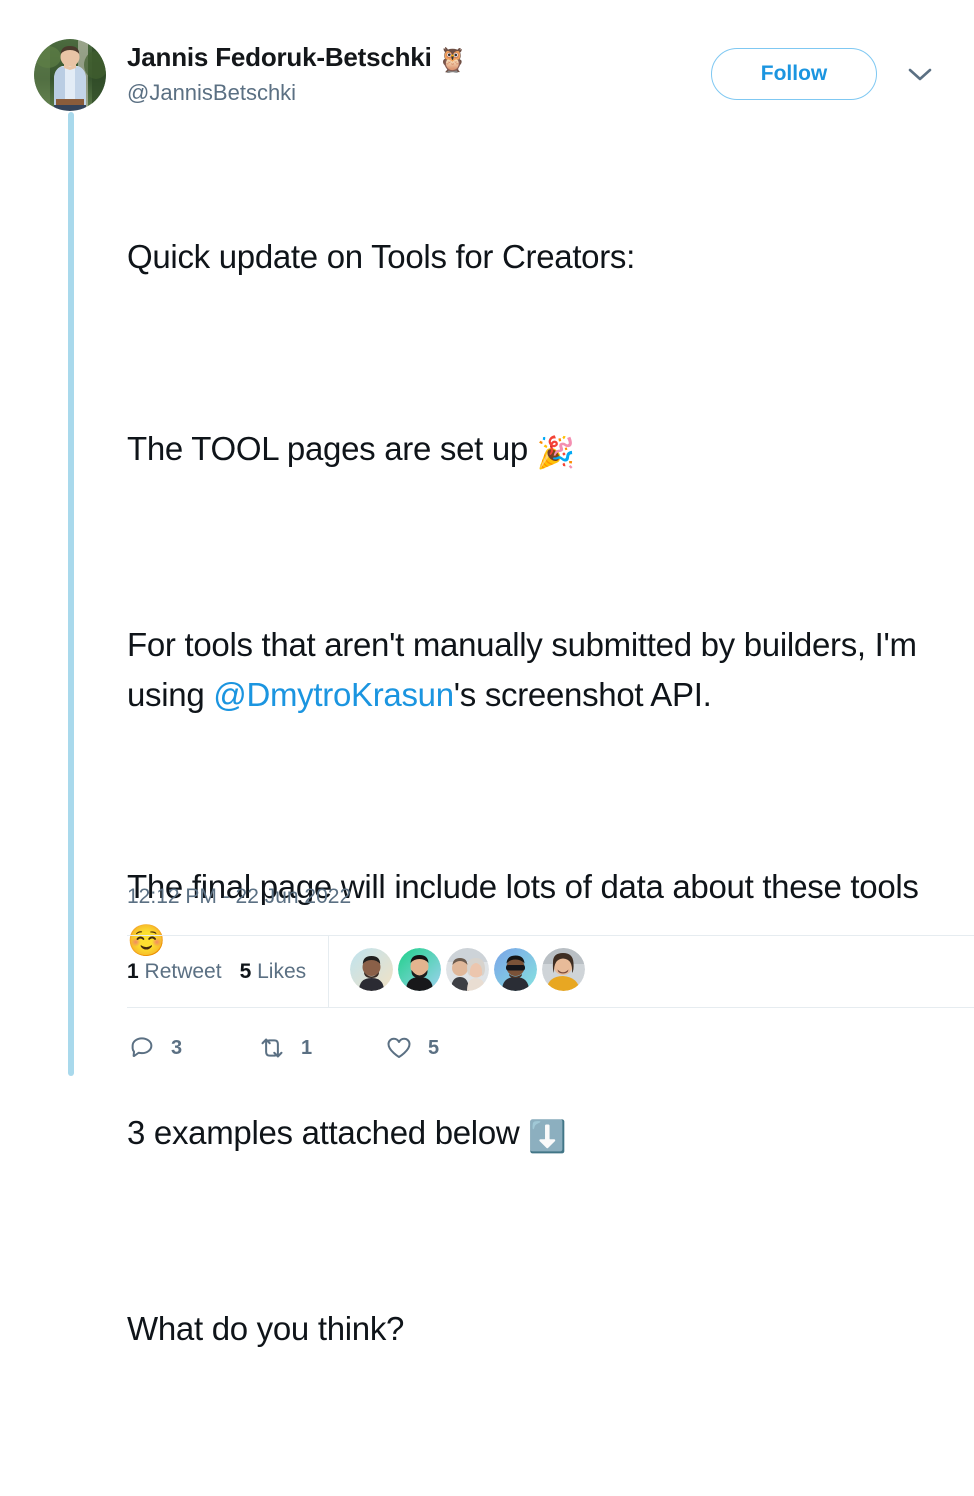  I want to click on liker-avatar-3-image, so click(467, 969).